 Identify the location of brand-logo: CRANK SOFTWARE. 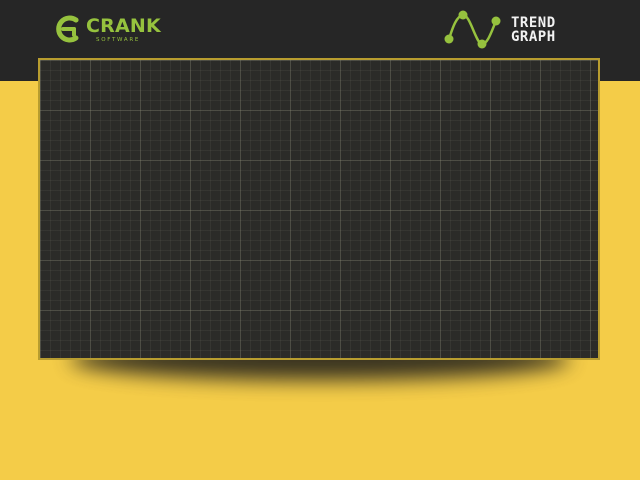
(108, 29).